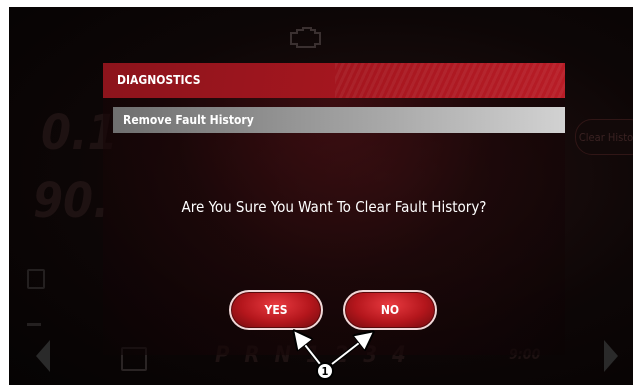 This screenshot has height=385, width=642. What do you see at coordinates (339, 120) in the screenshot?
I see `dialog-subtitle-bar: Remove Fault History` at bounding box center [339, 120].